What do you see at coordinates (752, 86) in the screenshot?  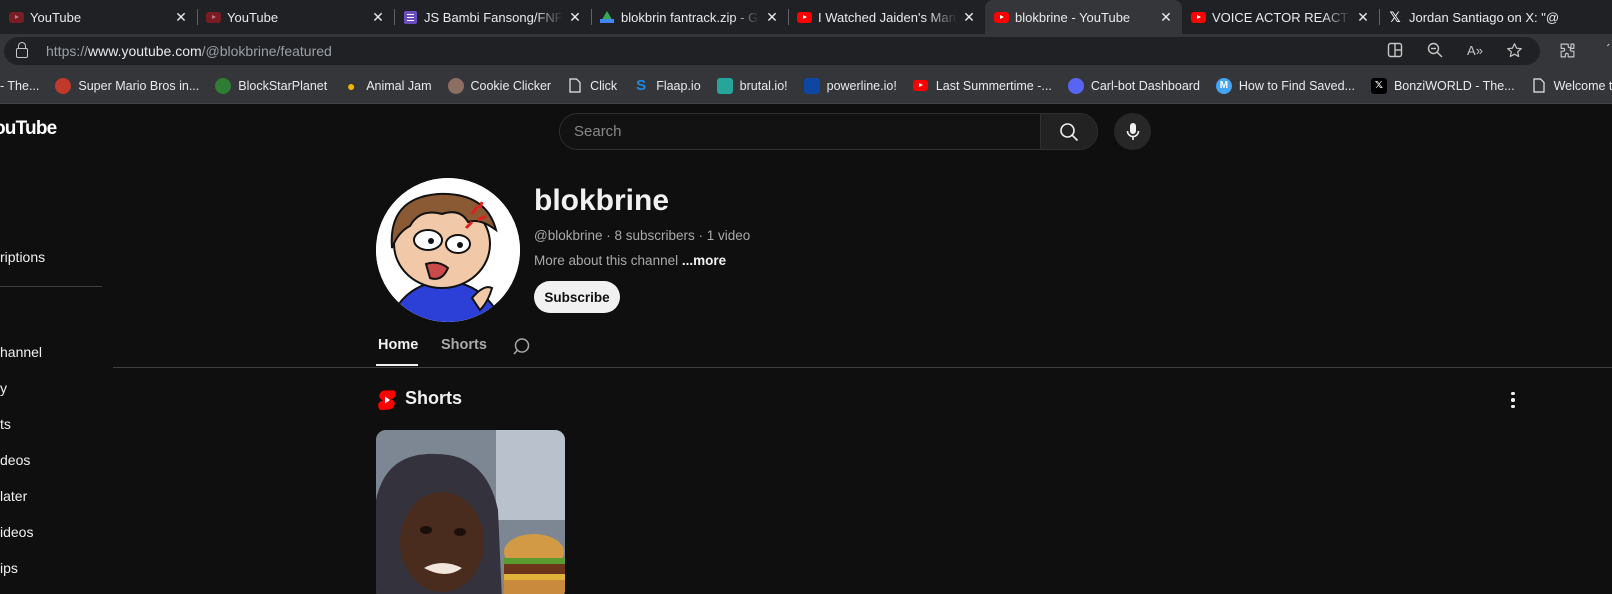 I see `bookmark-item: brutal.io!` at bounding box center [752, 86].